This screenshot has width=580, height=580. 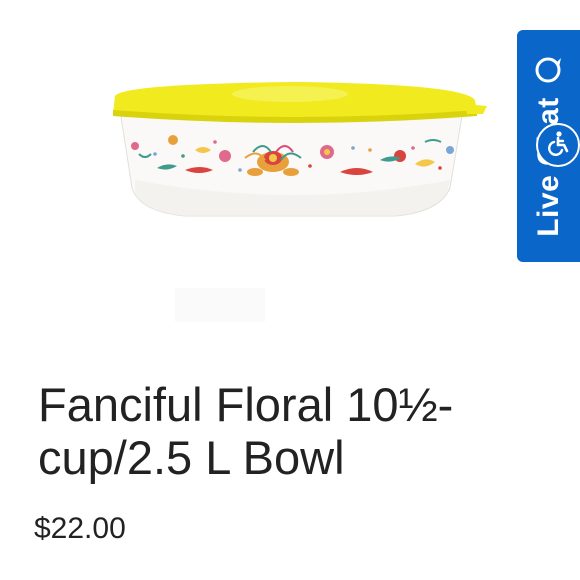 I want to click on product-title: Fanciful Floral 10½-cup/2.5 L Bowl, so click(x=246, y=431).